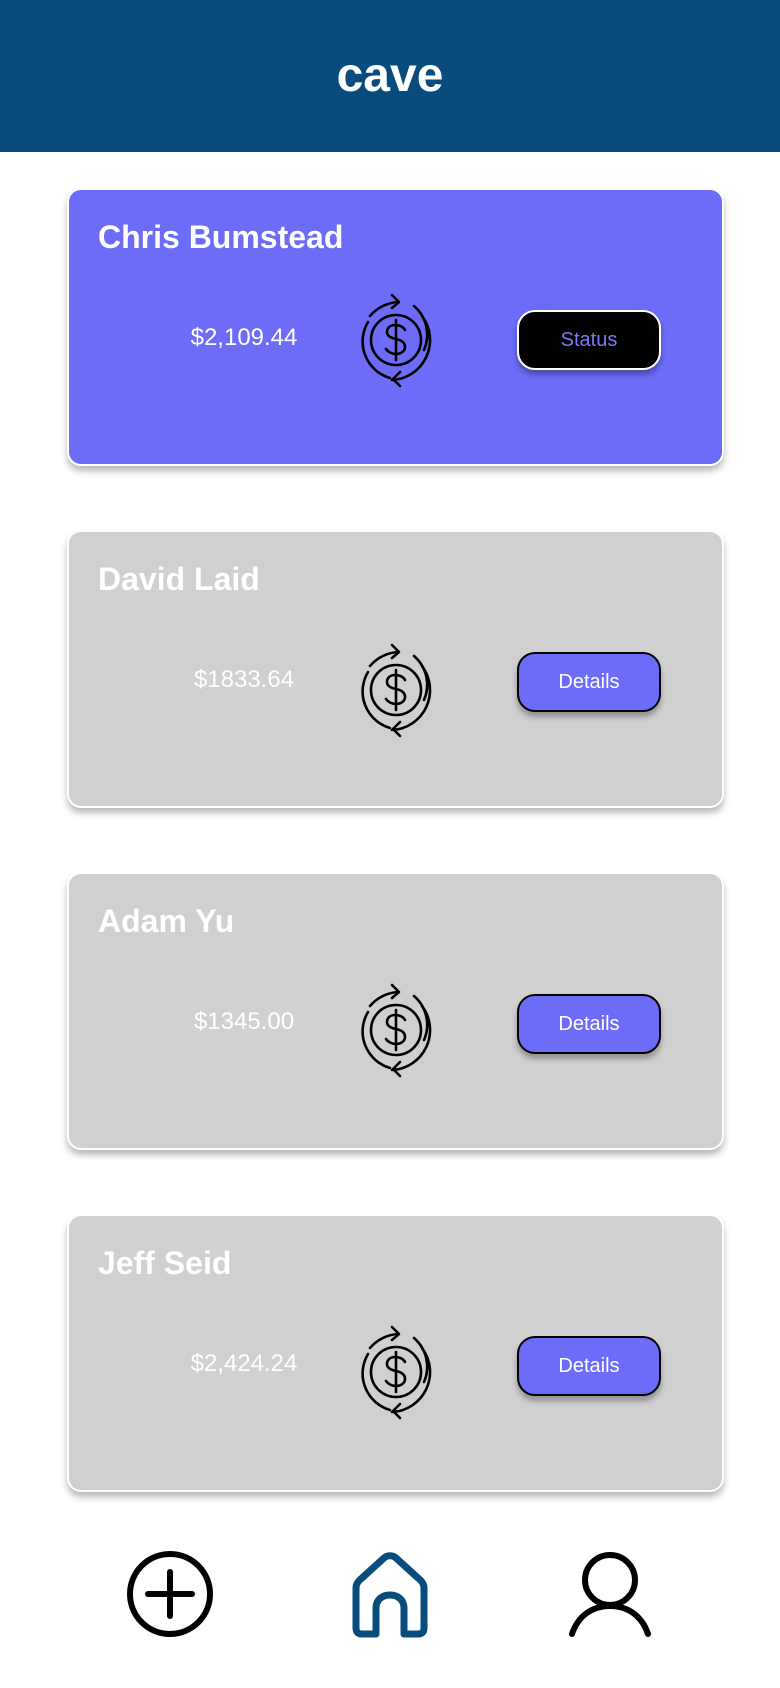 The height and width of the screenshot is (1688, 780). Describe the element at coordinates (244, 1021) in the screenshot. I see `card-amount: $1345.00` at that location.